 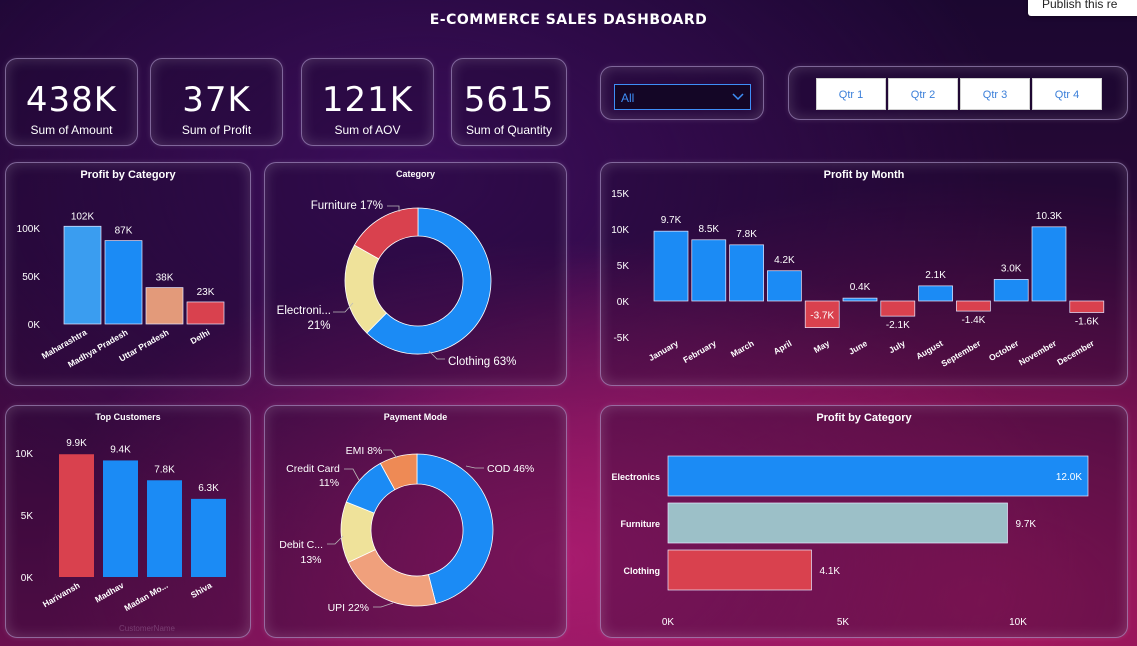 I want to click on y-tick-label: 100K, so click(x=29, y=229).